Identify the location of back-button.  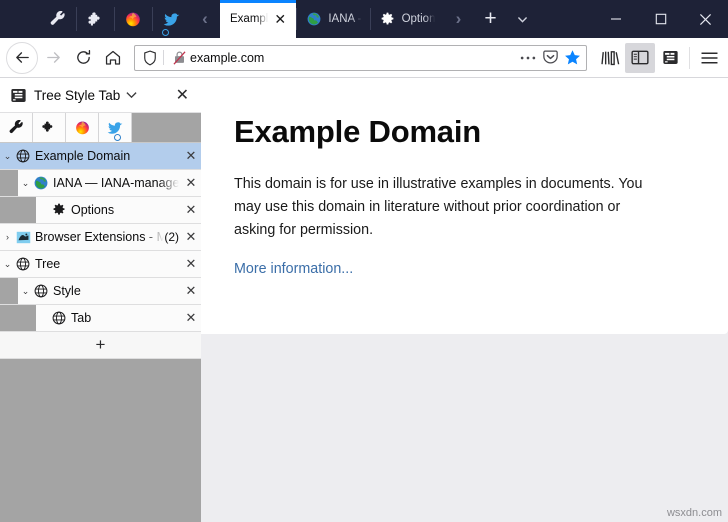
(22, 57).